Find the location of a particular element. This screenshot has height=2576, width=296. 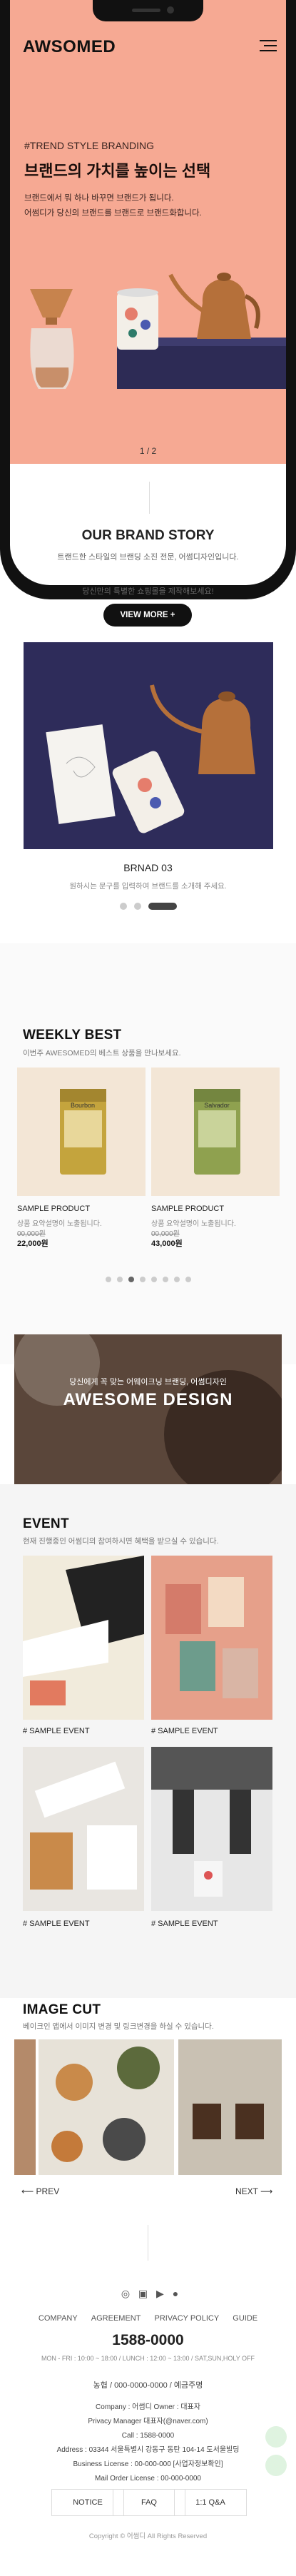

hero-pager: 1 / 2 is located at coordinates (148, 451).